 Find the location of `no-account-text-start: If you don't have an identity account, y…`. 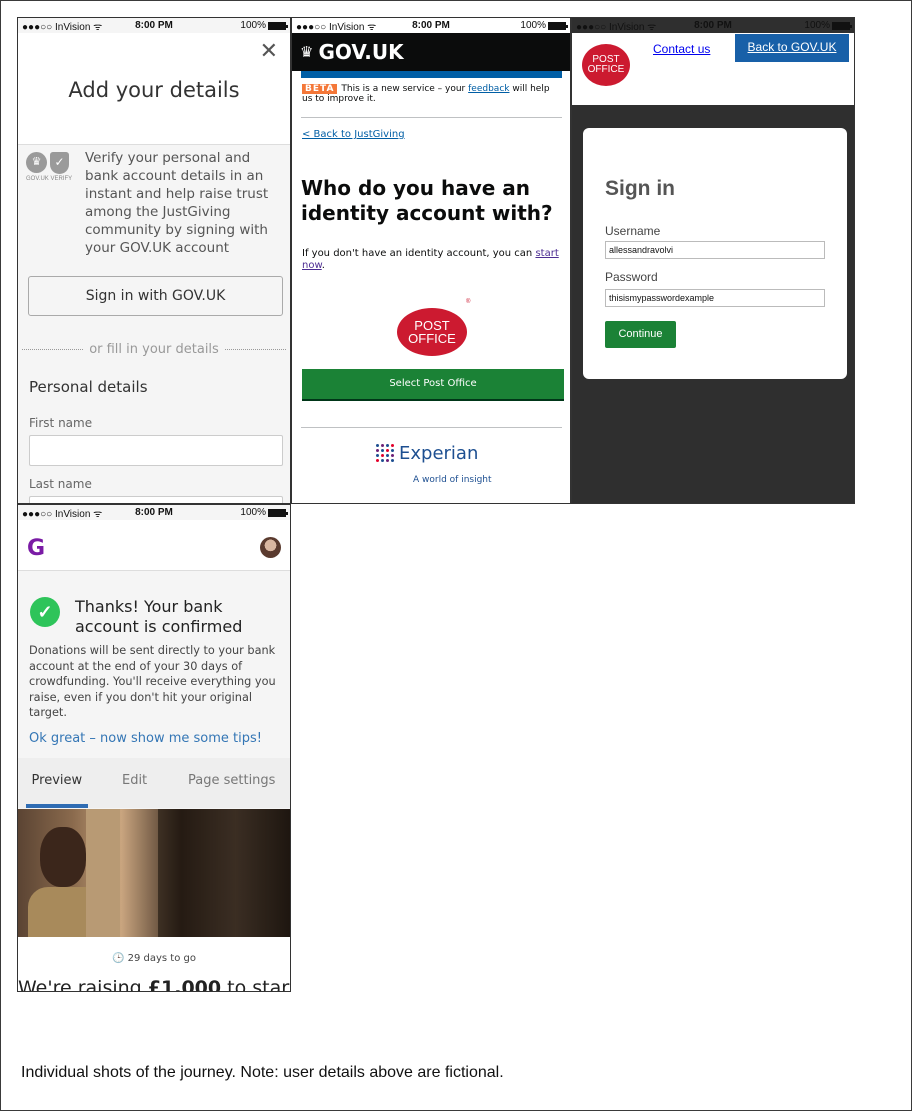

no-account-text-start: If you don't have an identity account, y… is located at coordinates (417, 253).